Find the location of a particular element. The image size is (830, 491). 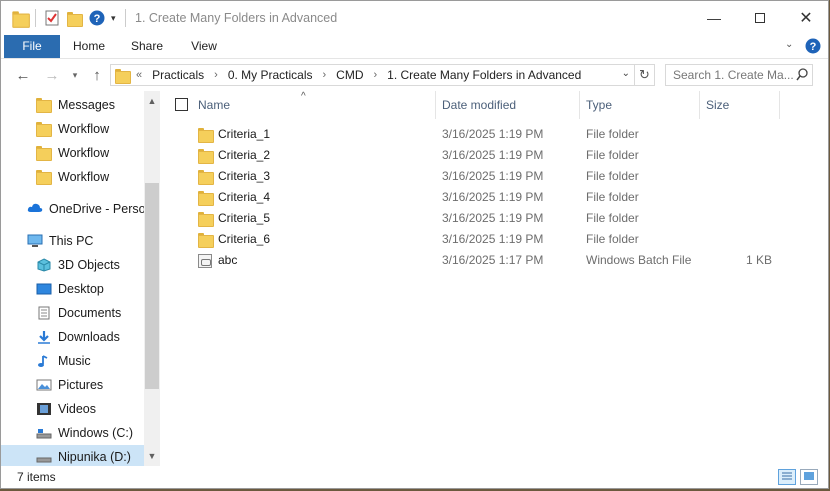

refresh-icon: ↻ is located at coordinates (644, 74).